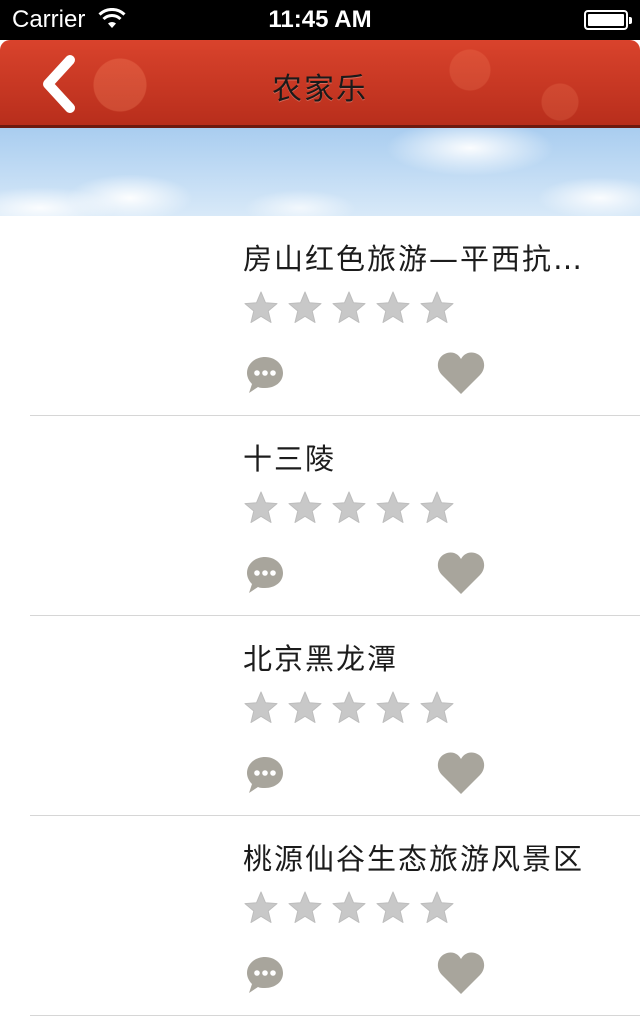  What do you see at coordinates (290, 459) in the screenshot?
I see `item-title: 十三陵` at bounding box center [290, 459].